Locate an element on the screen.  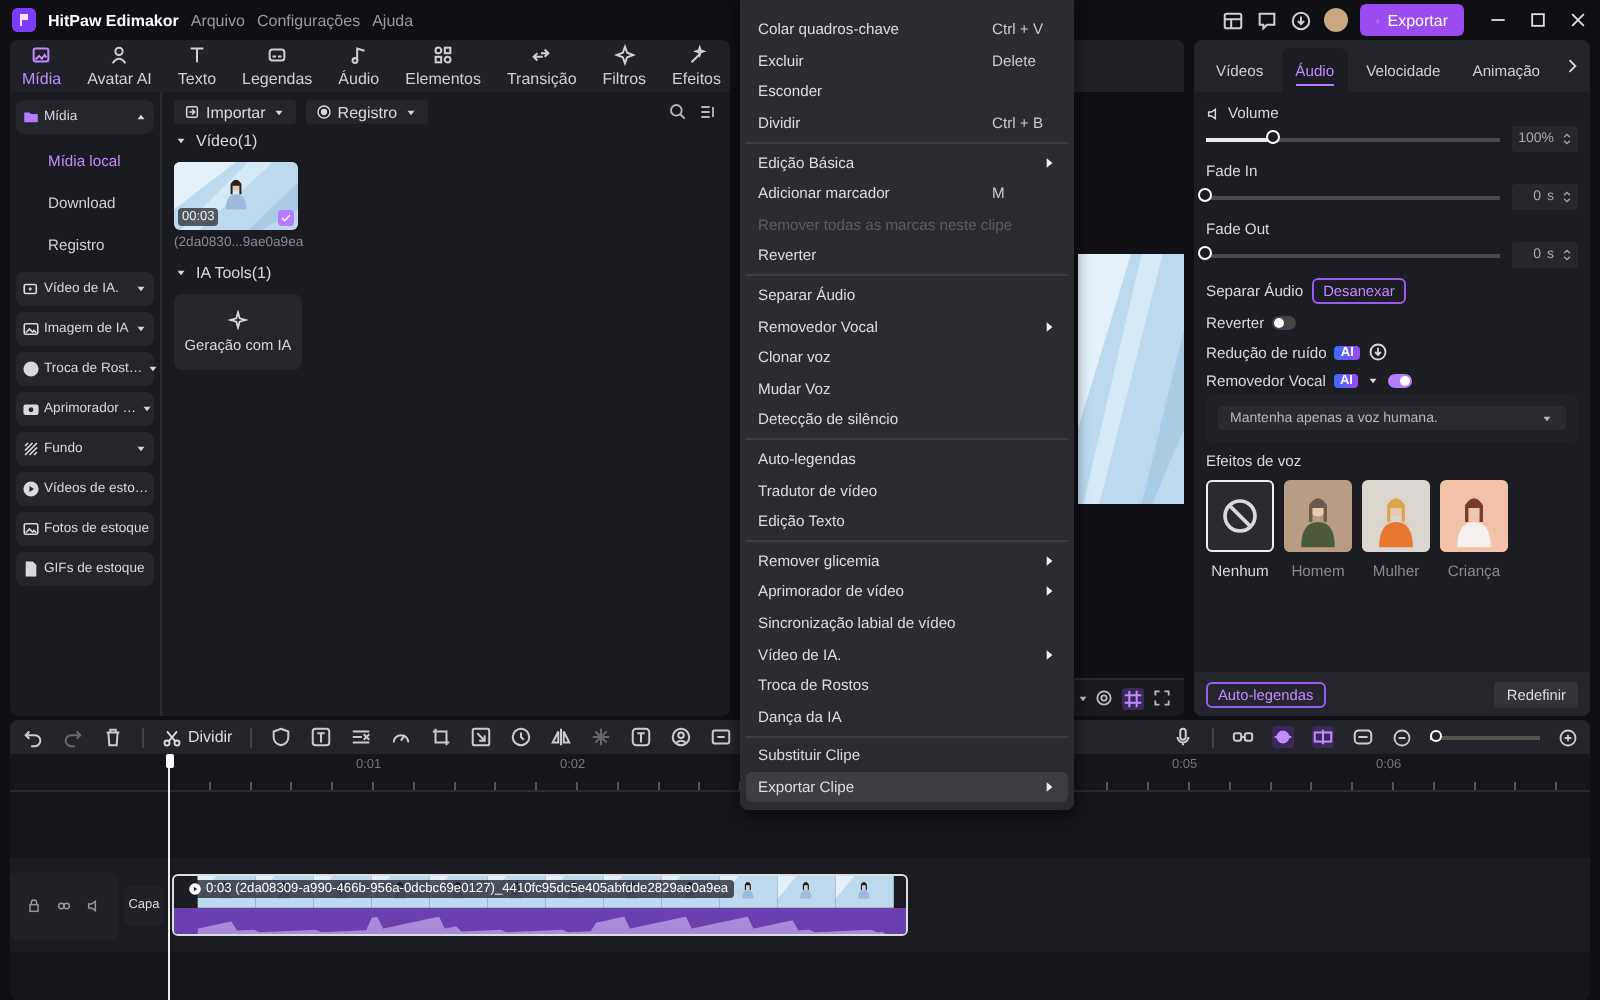
media-tab: Filtros is located at coordinates (624, 66).